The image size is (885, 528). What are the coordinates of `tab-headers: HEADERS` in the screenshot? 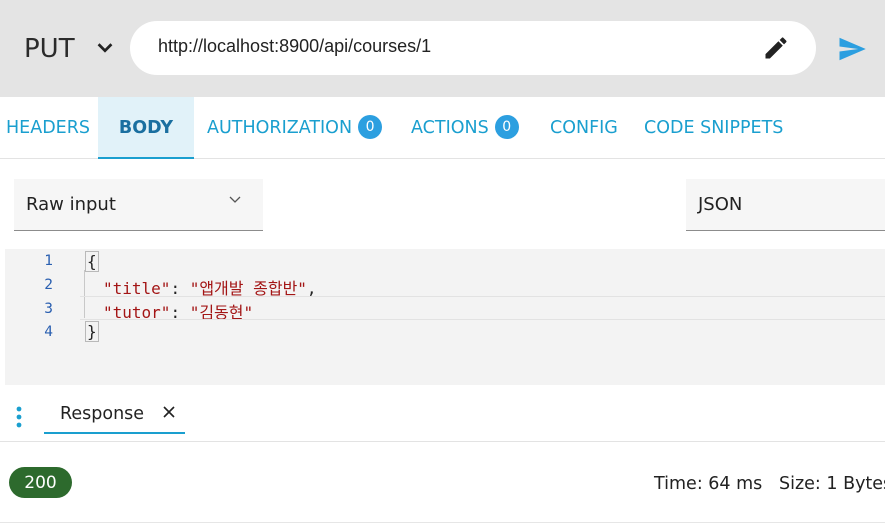 It's located at (48, 127).